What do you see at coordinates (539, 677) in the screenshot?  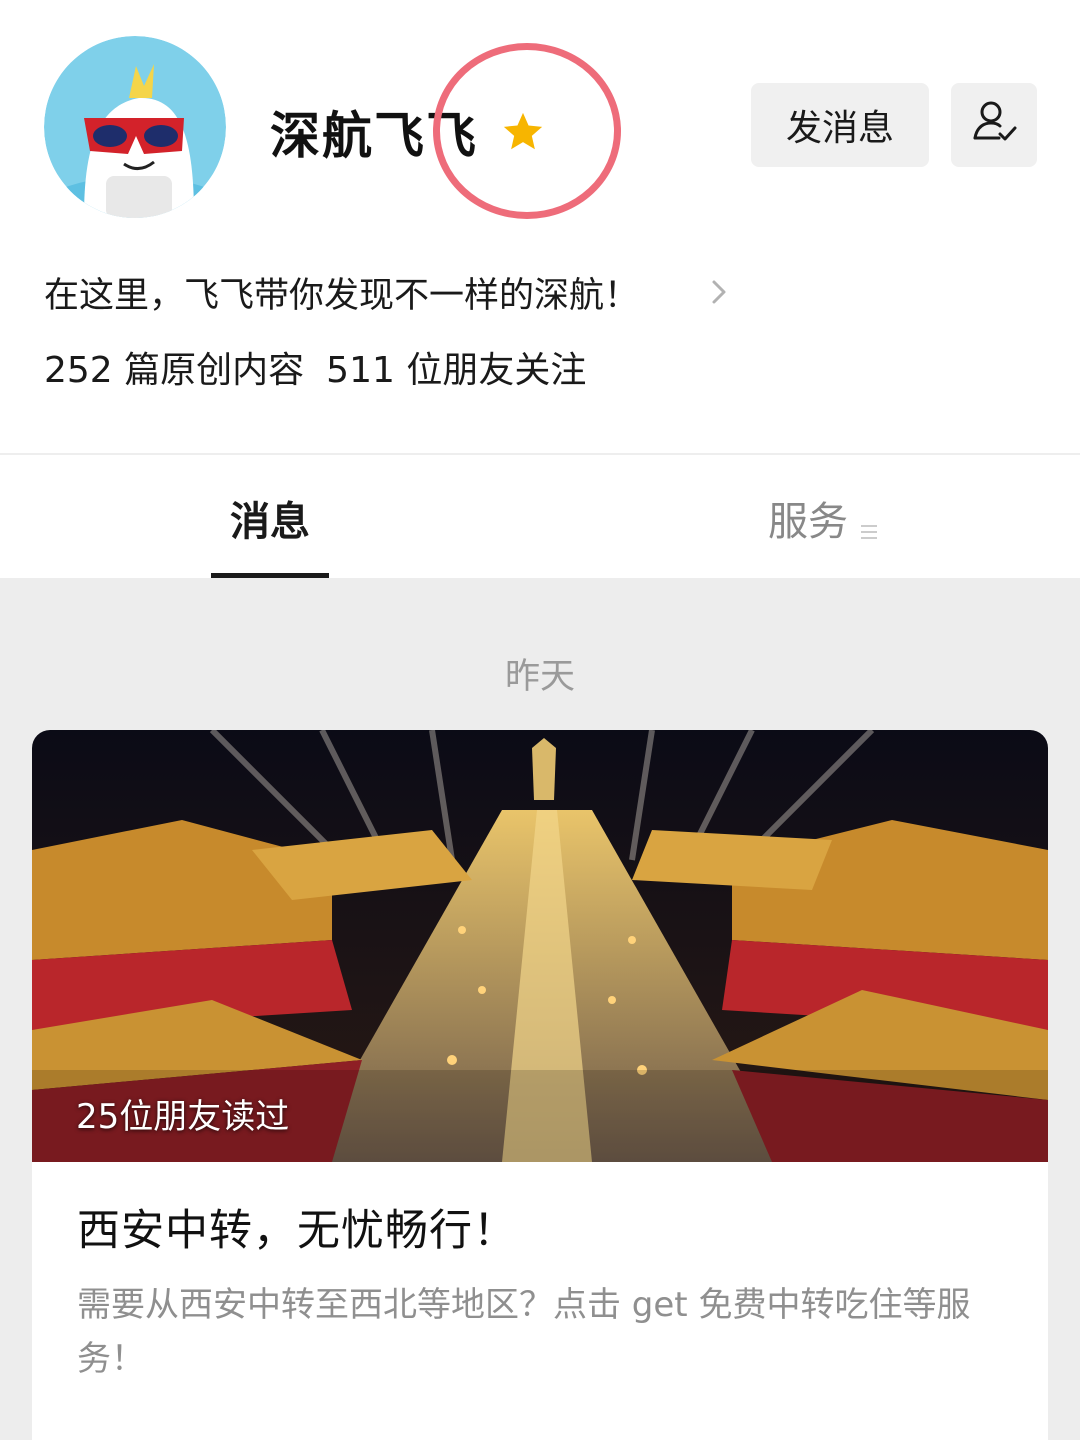 I see `date-label: 昨天` at bounding box center [539, 677].